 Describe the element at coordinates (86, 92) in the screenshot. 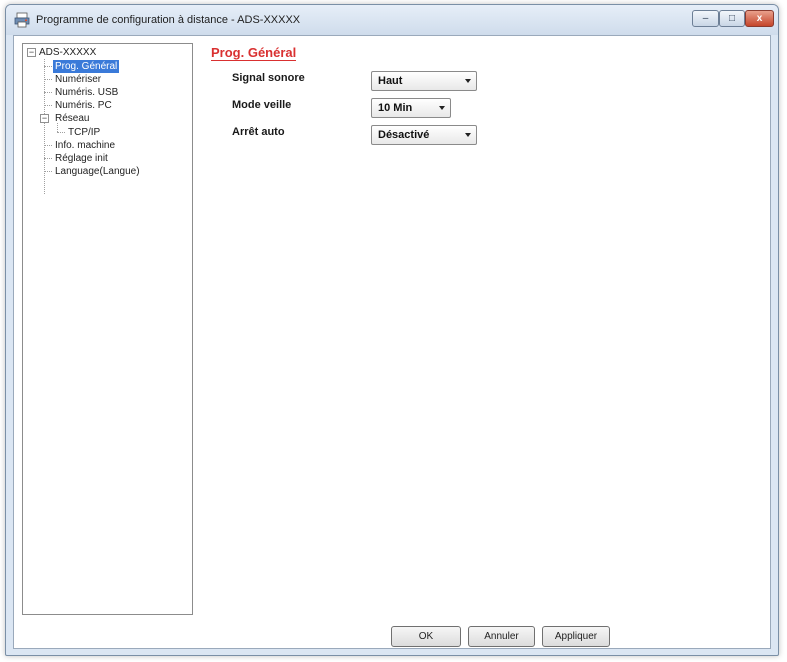

I see `tree-item-numeris-usb: Numéris. USB` at that location.